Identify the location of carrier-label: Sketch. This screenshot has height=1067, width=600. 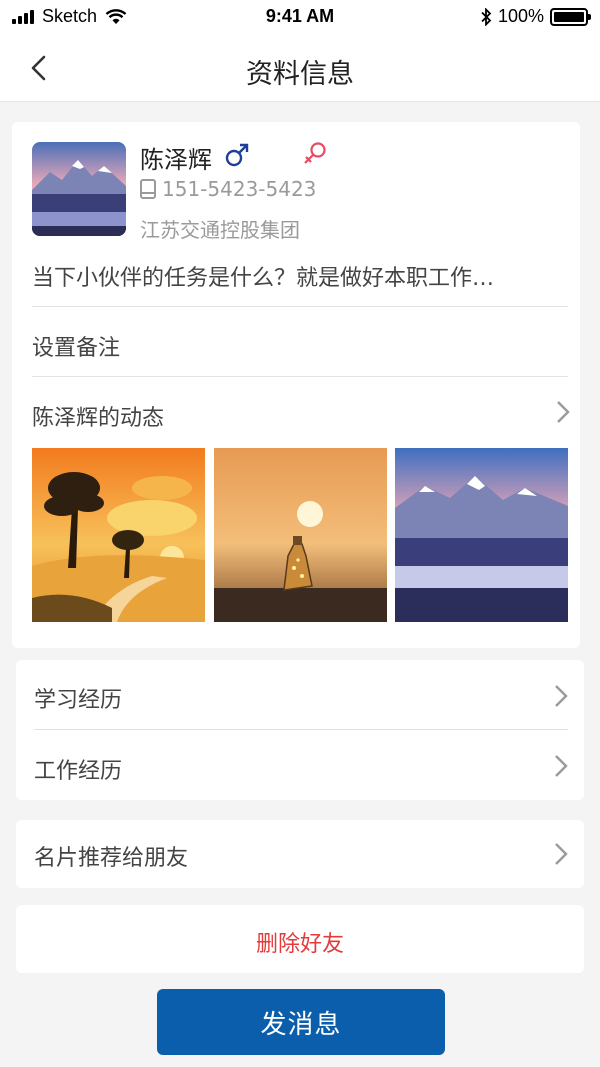
(70, 16).